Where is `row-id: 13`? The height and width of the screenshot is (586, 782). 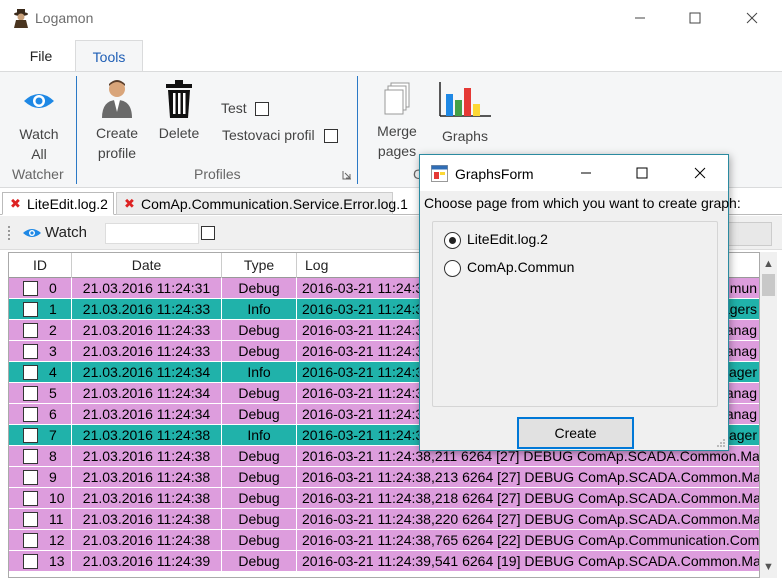
row-id: 13 is located at coordinates (57, 561).